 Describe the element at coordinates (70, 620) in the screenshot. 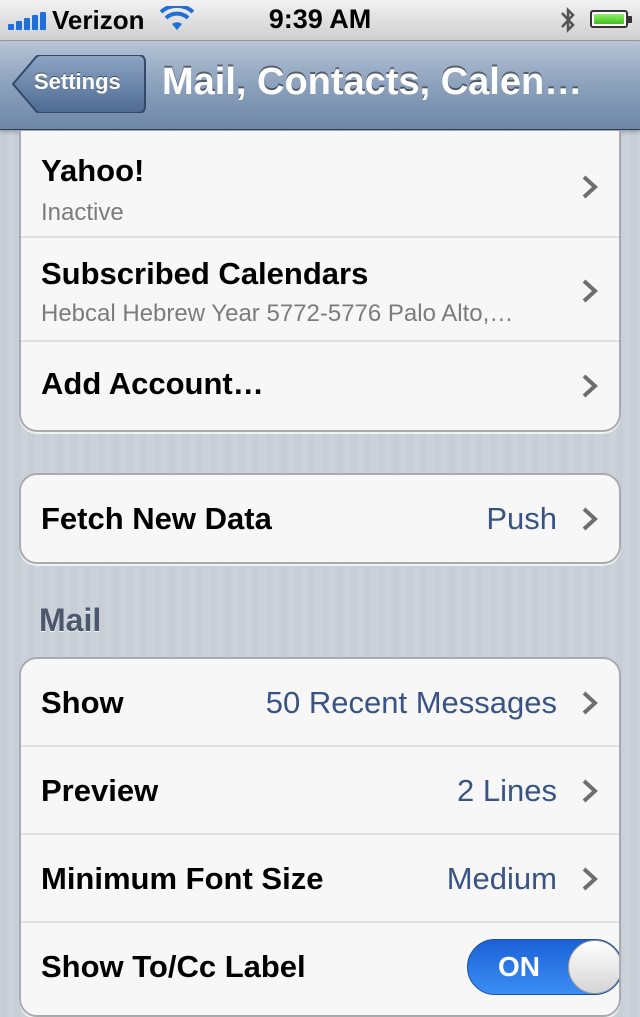

I see `mail-section-header: Mail` at that location.